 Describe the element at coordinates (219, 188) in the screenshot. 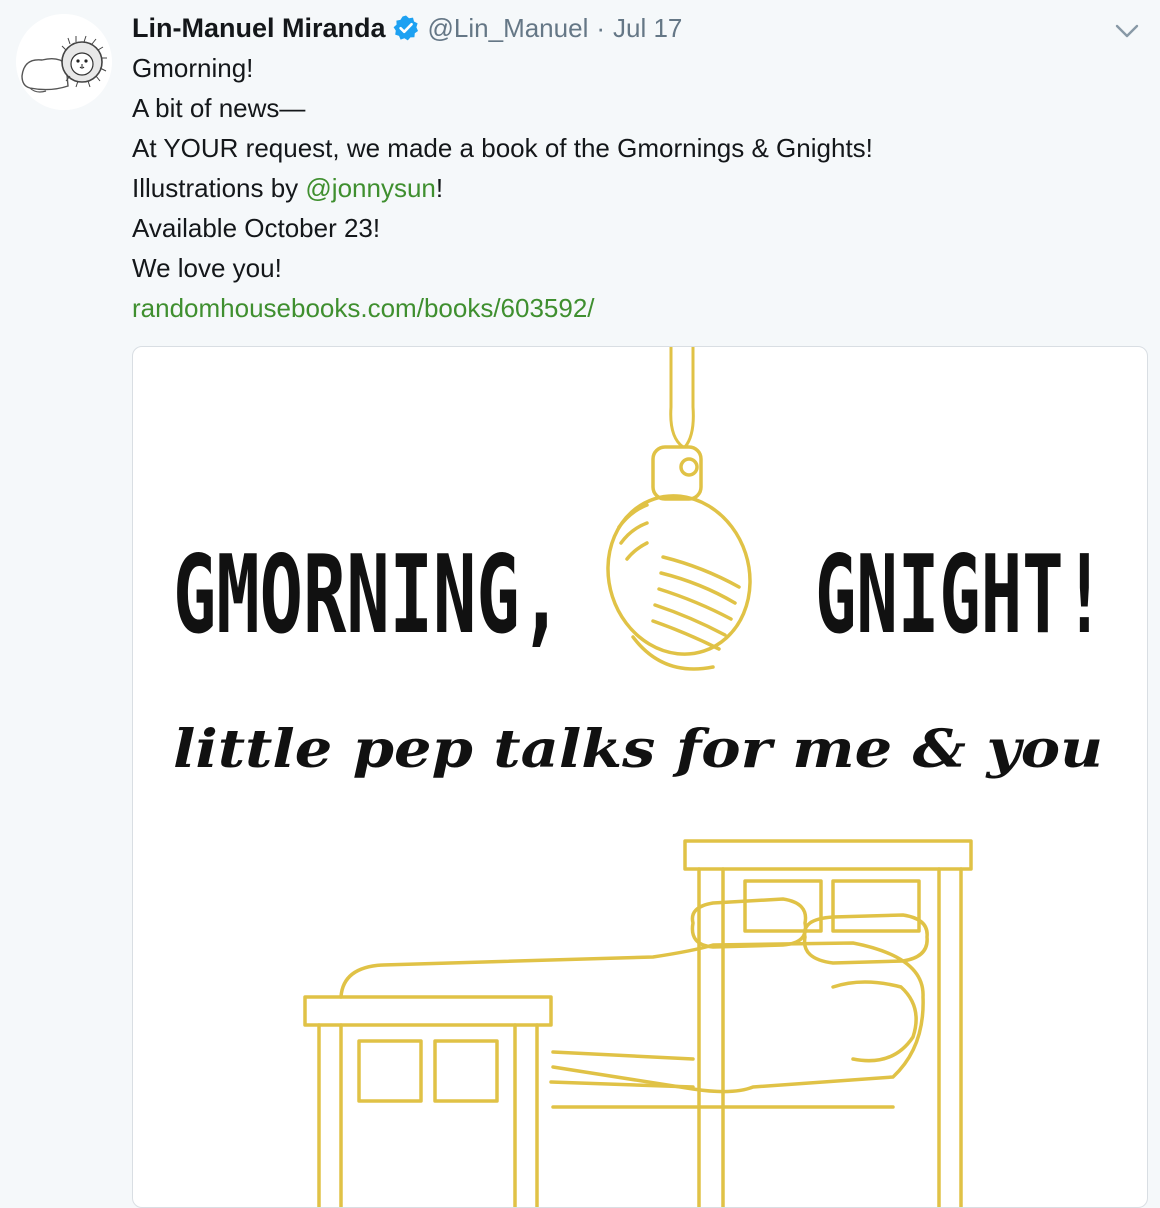

I see `illustrations-prefix: Illustrations by` at that location.